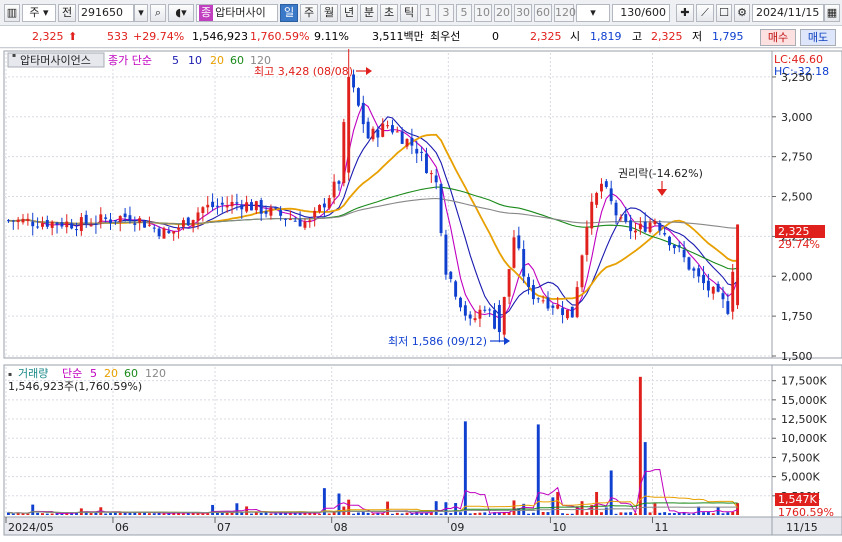  Describe the element at coordinates (778, 37) in the screenshot. I see `buy-button: 매수` at that location.